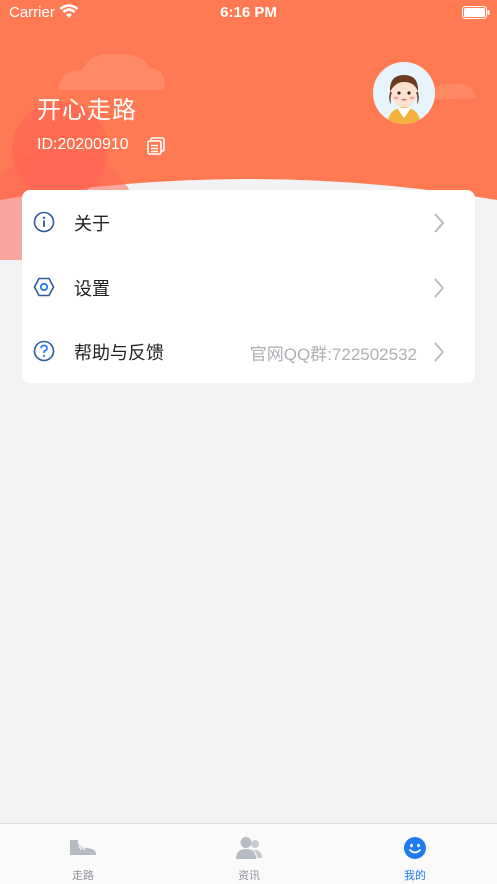  Describe the element at coordinates (83, 144) in the screenshot. I see `user-id: ID:20200910` at that location.